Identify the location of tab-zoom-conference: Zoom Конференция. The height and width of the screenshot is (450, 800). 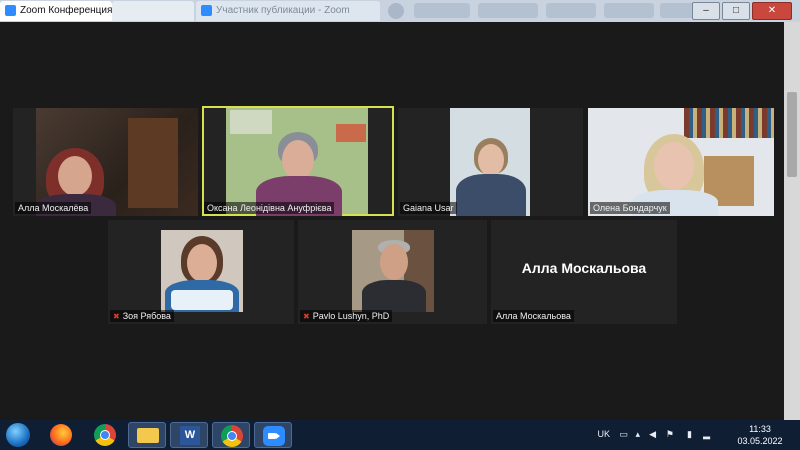
(56, 11).